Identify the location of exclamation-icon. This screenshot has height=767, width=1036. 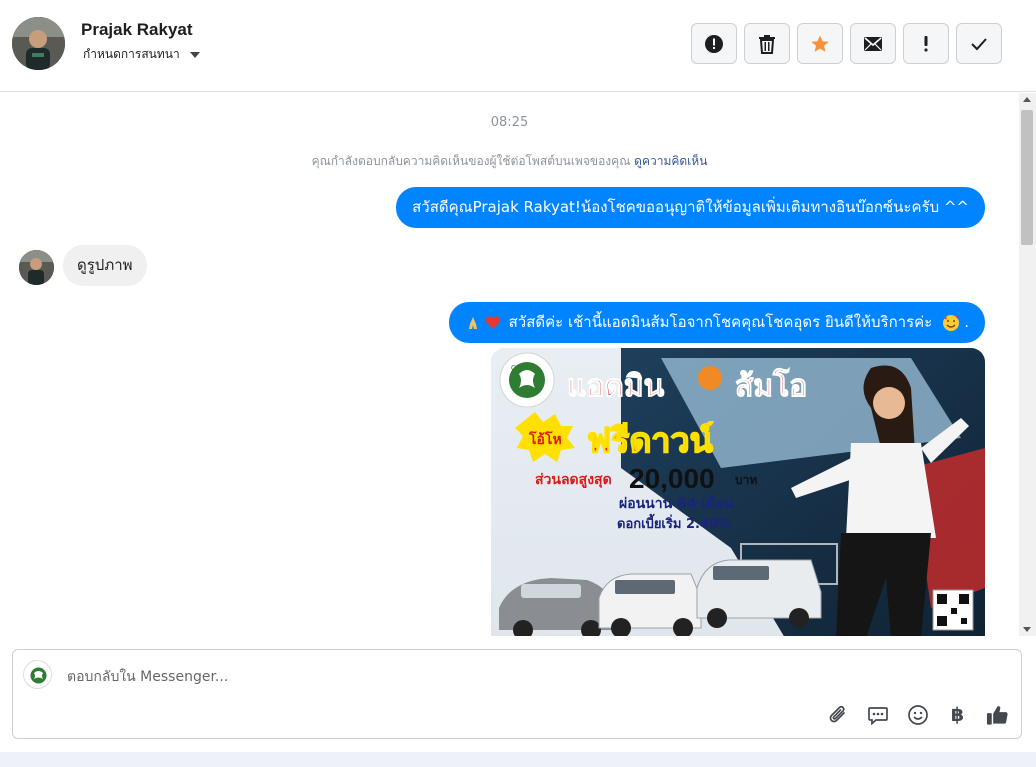
(926, 43).